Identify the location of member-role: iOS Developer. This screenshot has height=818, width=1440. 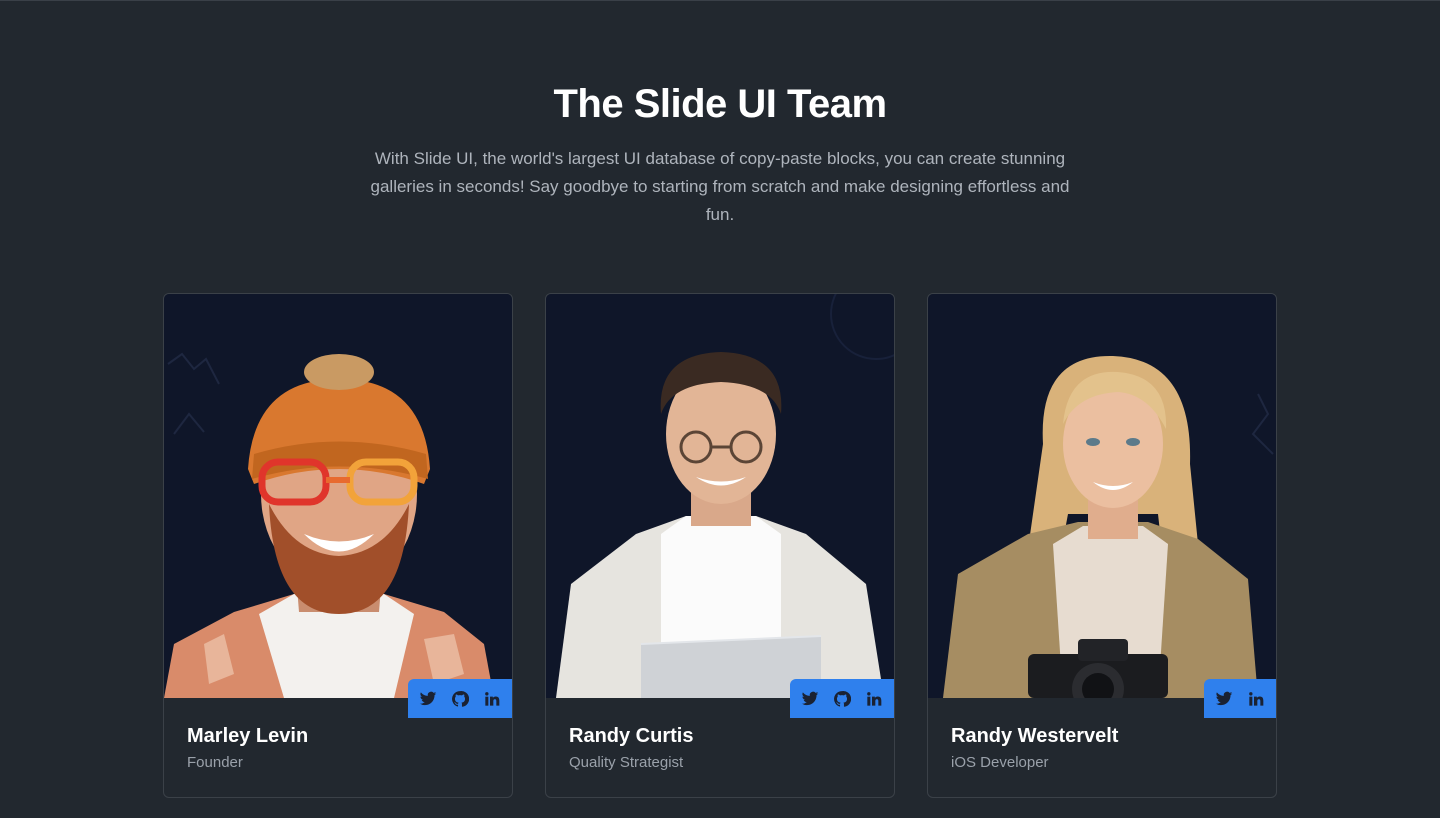
(1000, 762).